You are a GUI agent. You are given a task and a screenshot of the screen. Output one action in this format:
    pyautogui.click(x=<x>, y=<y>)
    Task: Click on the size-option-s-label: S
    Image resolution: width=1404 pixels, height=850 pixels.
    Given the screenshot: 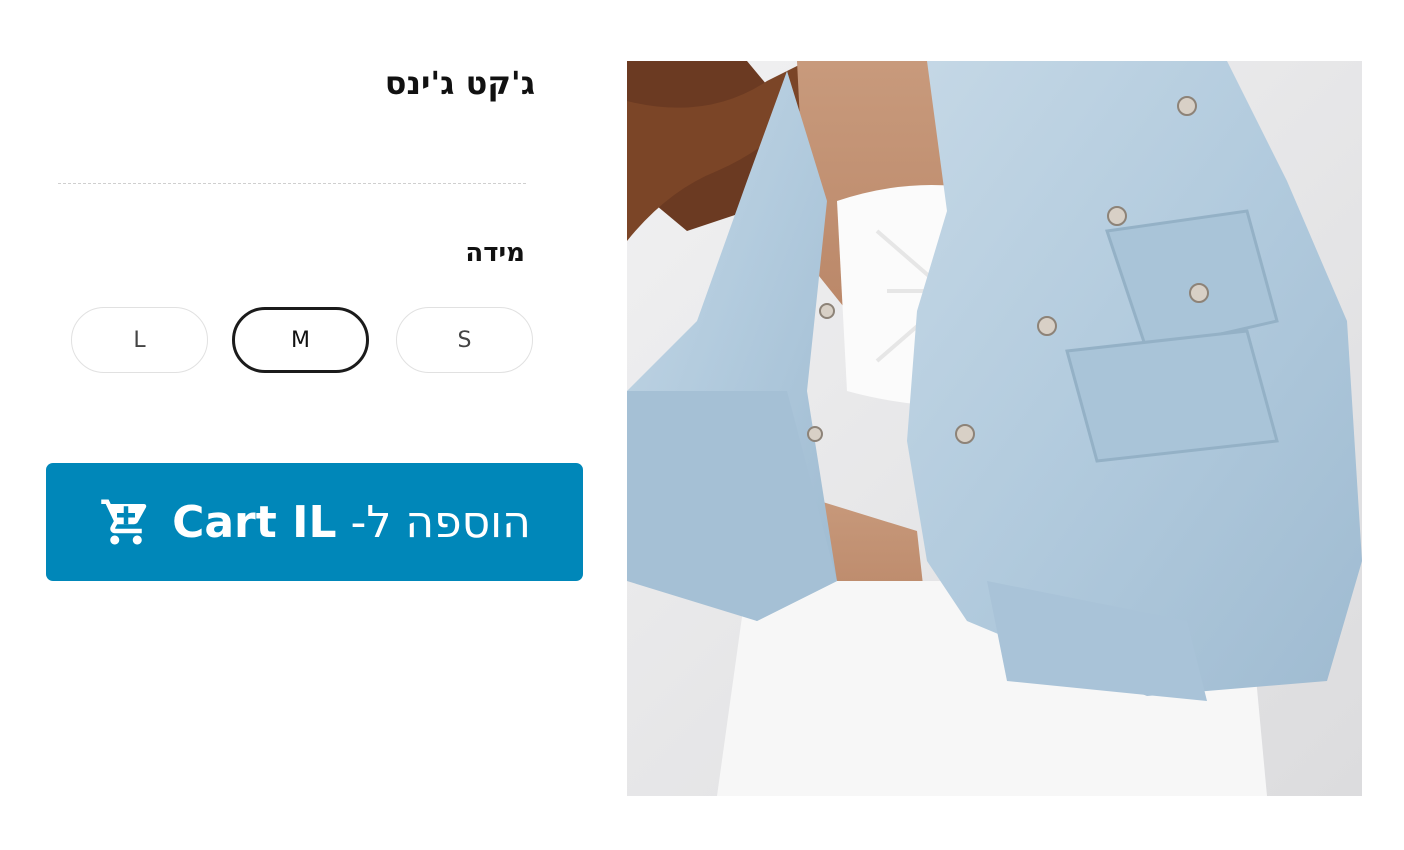 What is the action you would take?
    pyautogui.click(x=464, y=340)
    